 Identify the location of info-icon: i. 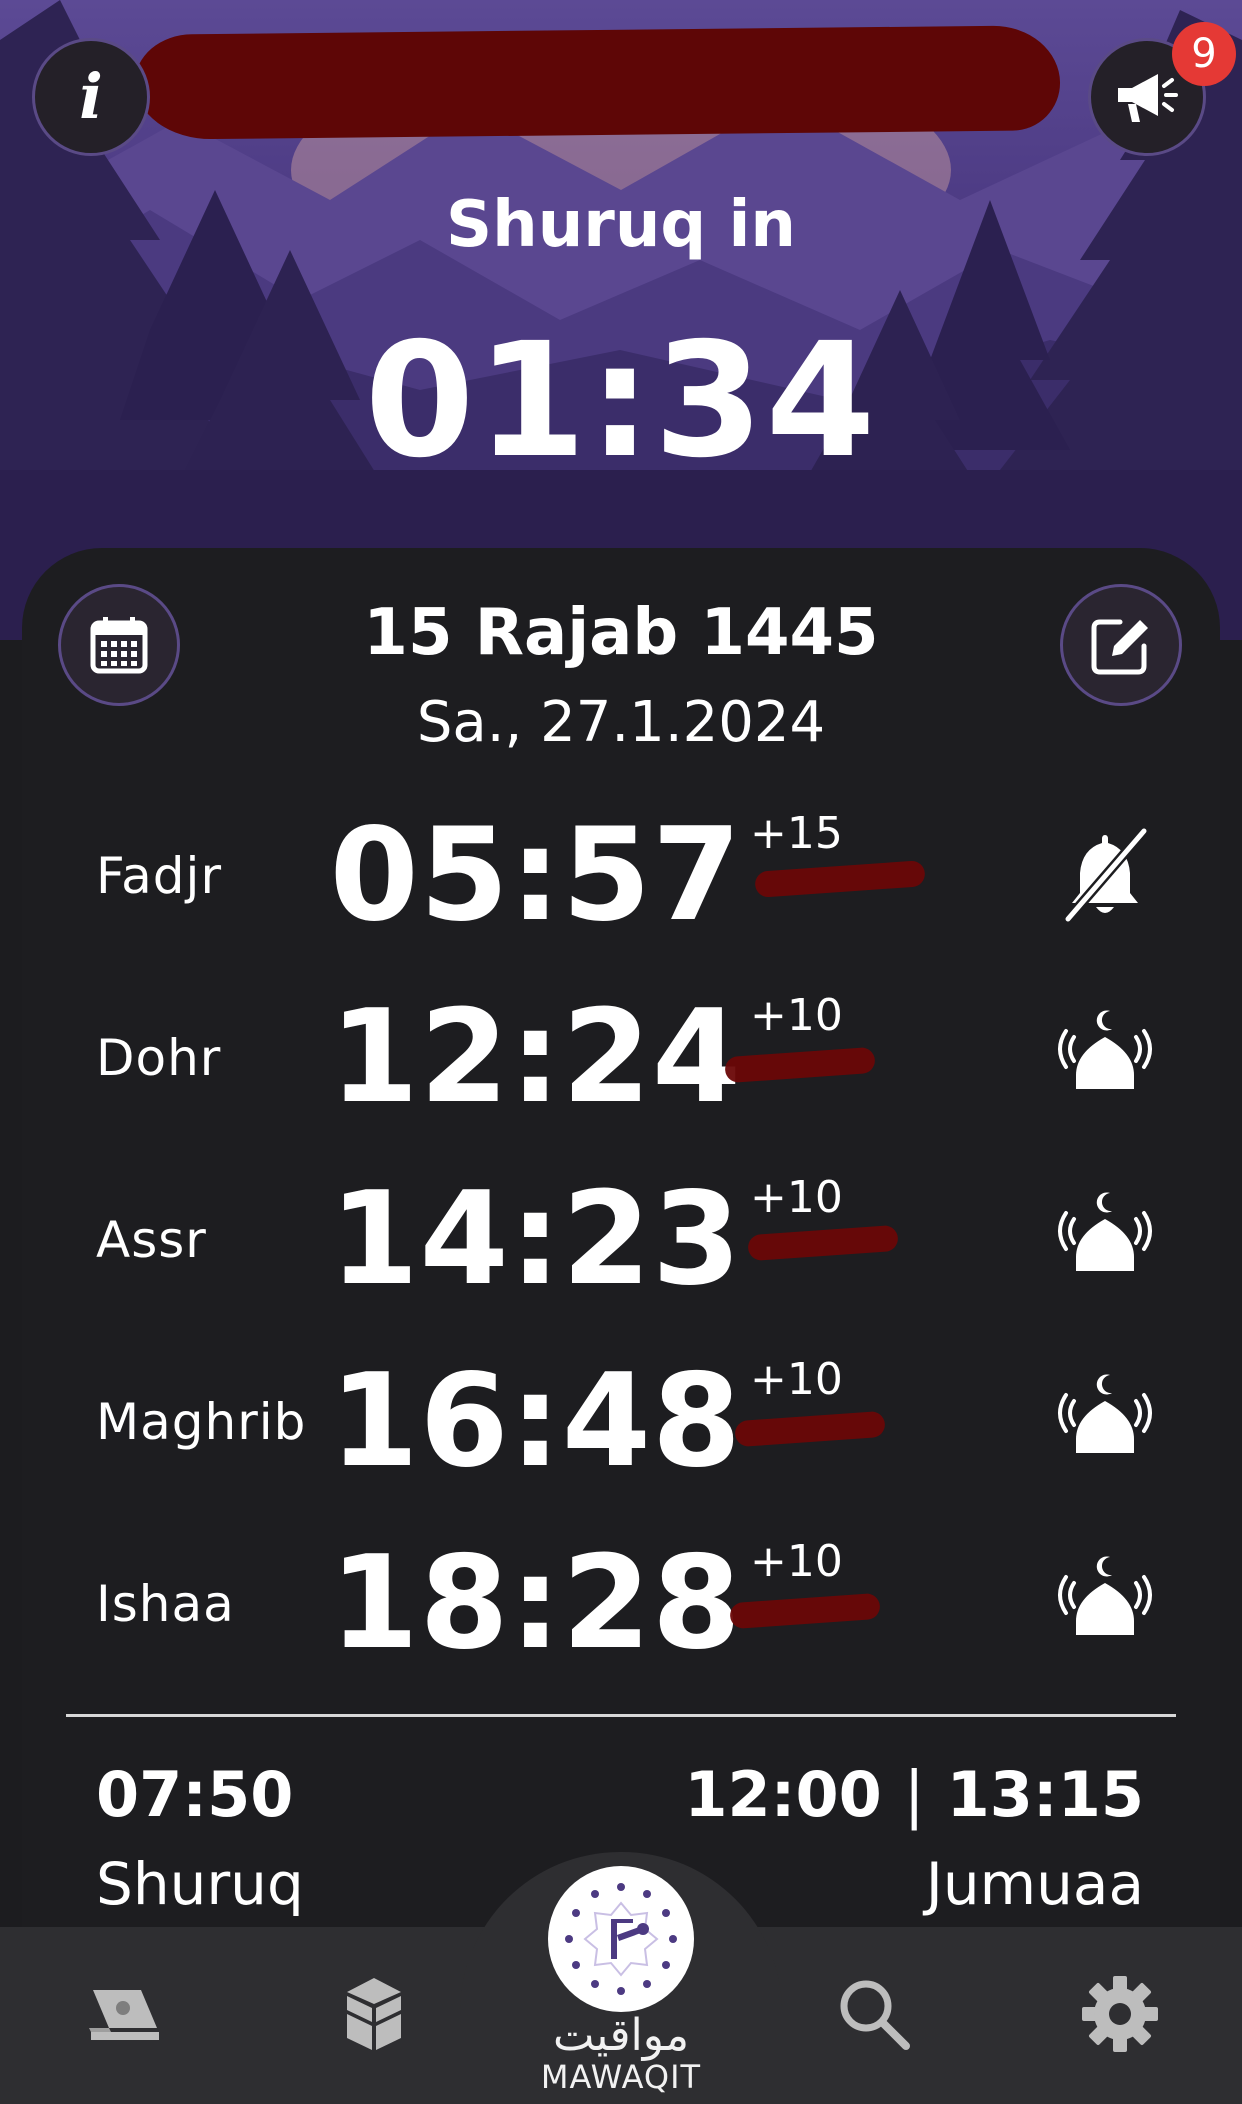
(91, 96).